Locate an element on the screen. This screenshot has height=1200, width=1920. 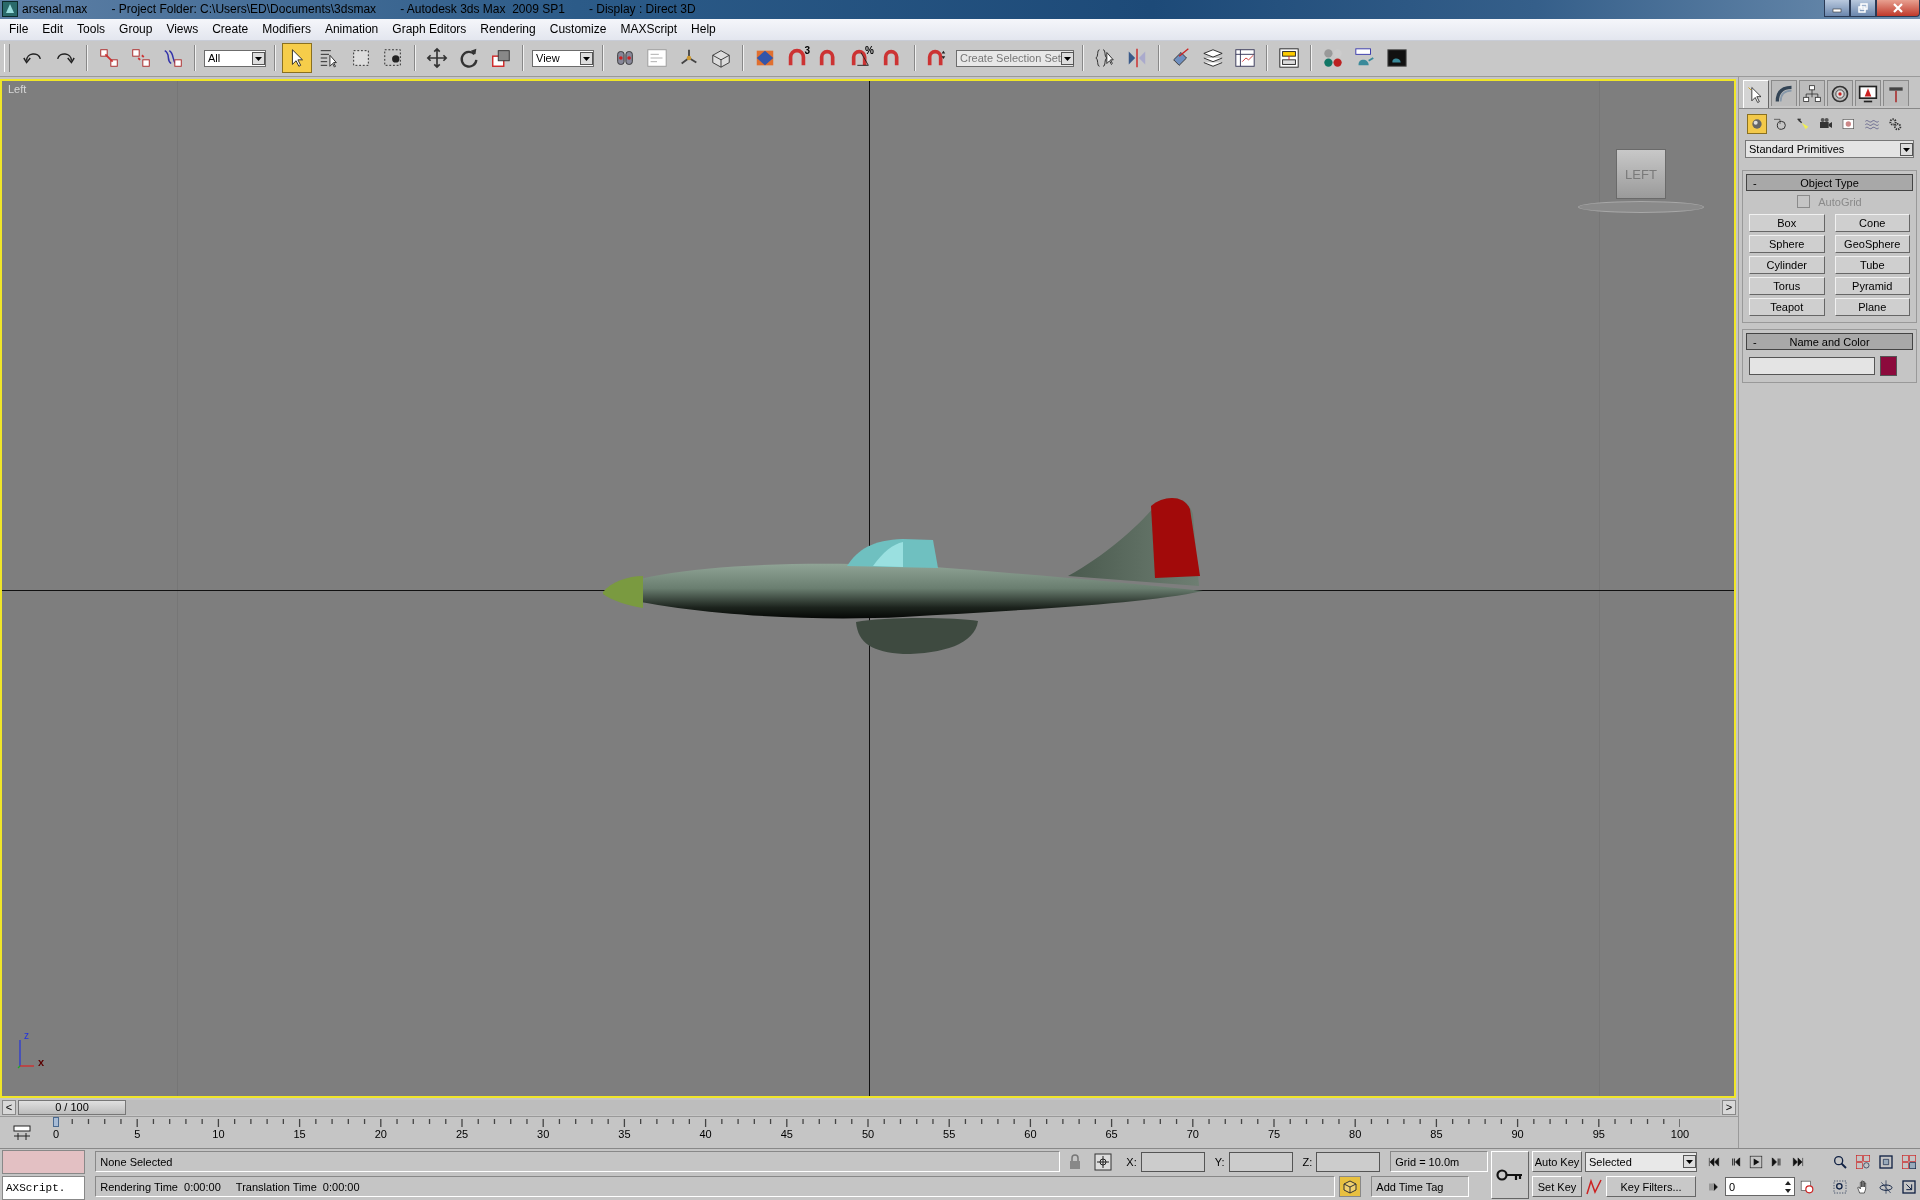
rotate-icon is located at coordinates (469, 58).